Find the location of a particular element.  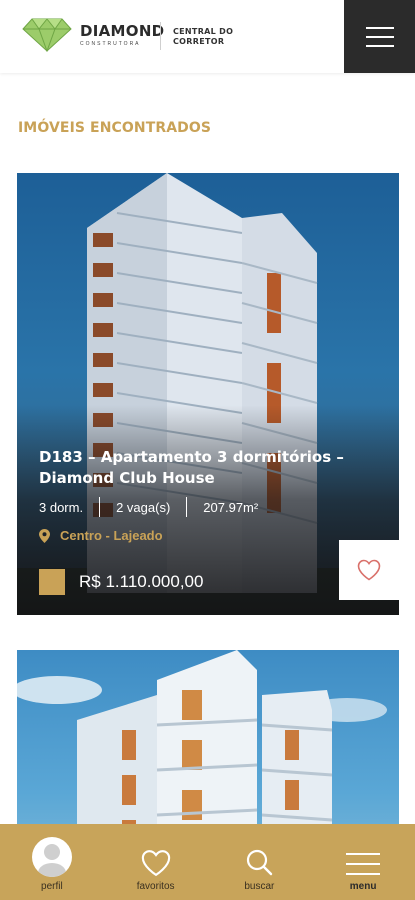

favorite-button is located at coordinates (369, 570).